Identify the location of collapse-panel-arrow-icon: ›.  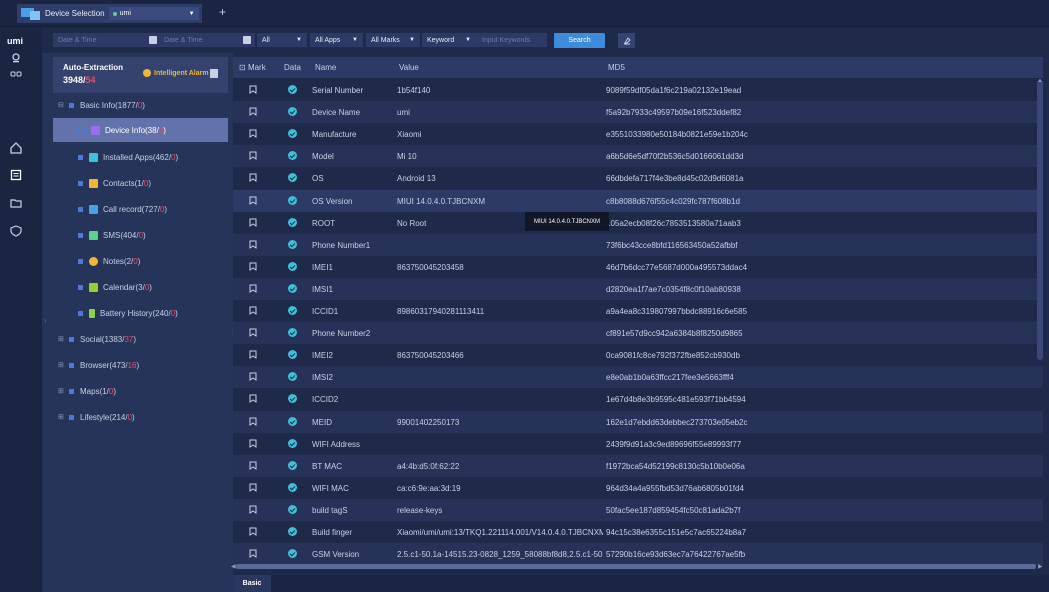
(45, 320).